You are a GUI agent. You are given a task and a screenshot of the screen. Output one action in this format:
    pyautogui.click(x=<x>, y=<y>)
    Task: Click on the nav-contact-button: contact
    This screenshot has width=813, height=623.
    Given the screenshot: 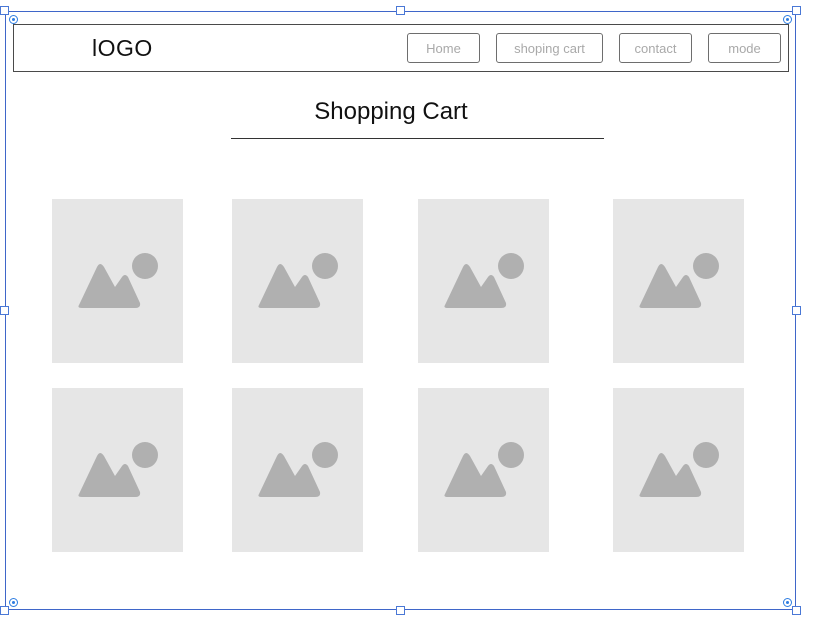 What is the action you would take?
    pyautogui.click(x=655, y=48)
    